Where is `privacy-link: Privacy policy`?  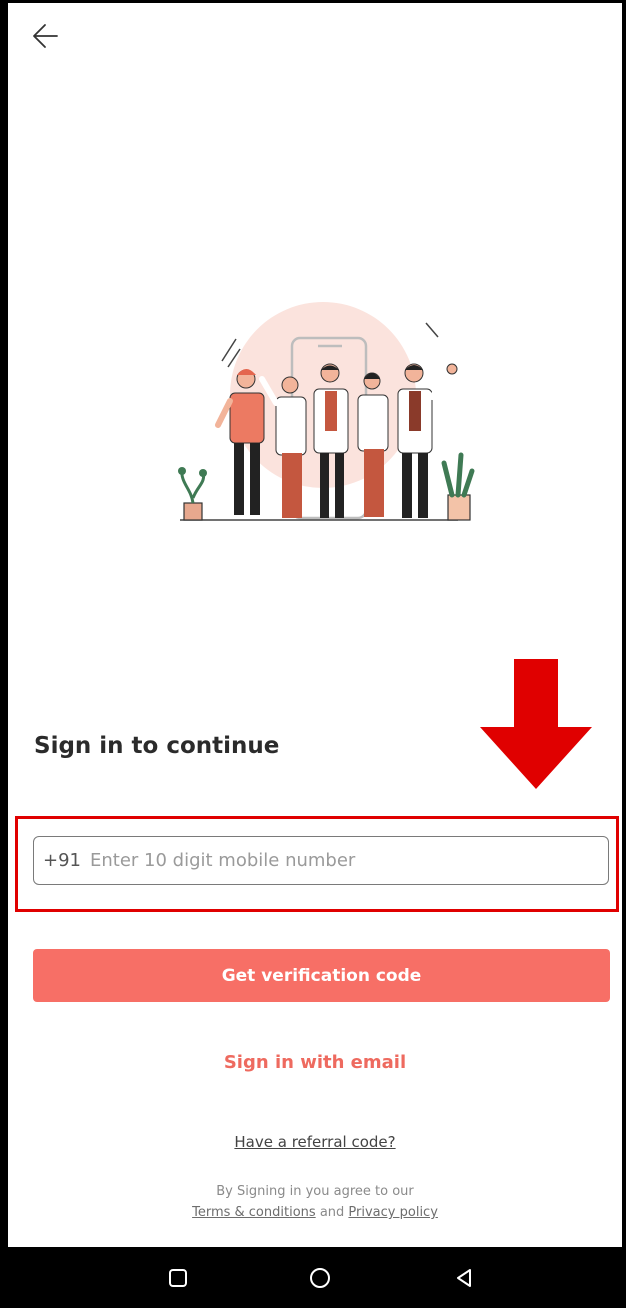
privacy-link: Privacy policy is located at coordinates (392, 1212).